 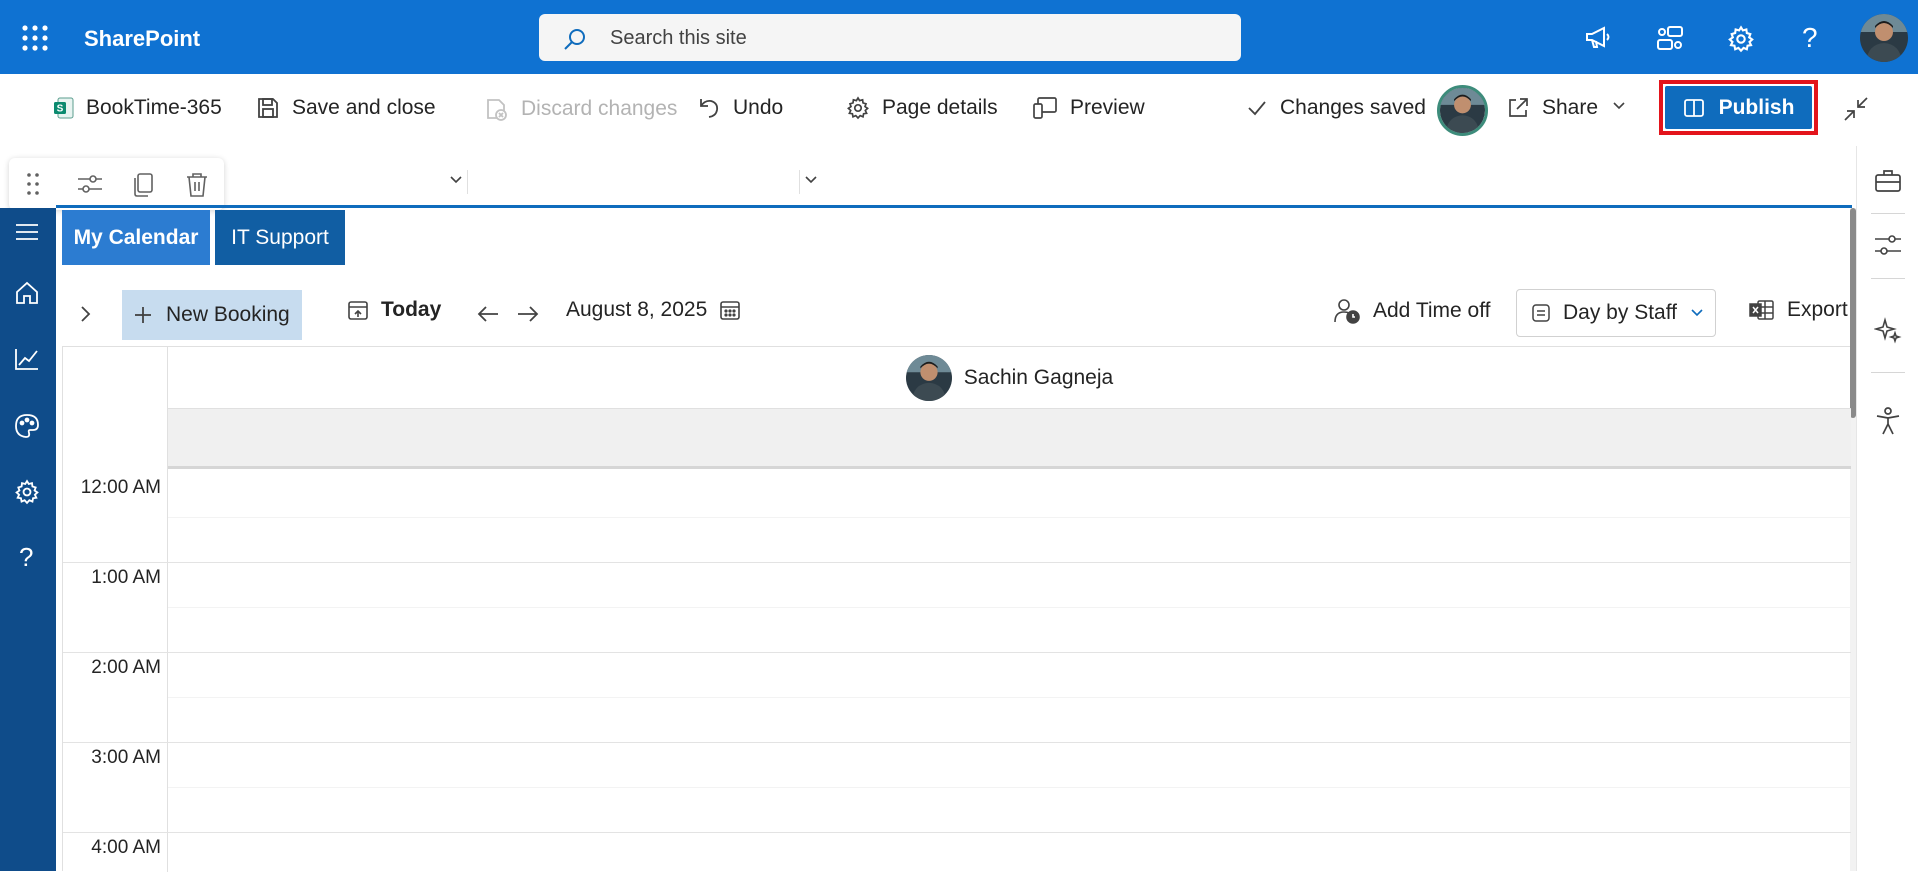 What do you see at coordinates (709, 108) in the screenshot?
I see `undo-icon` at bounding box center [709, 108].